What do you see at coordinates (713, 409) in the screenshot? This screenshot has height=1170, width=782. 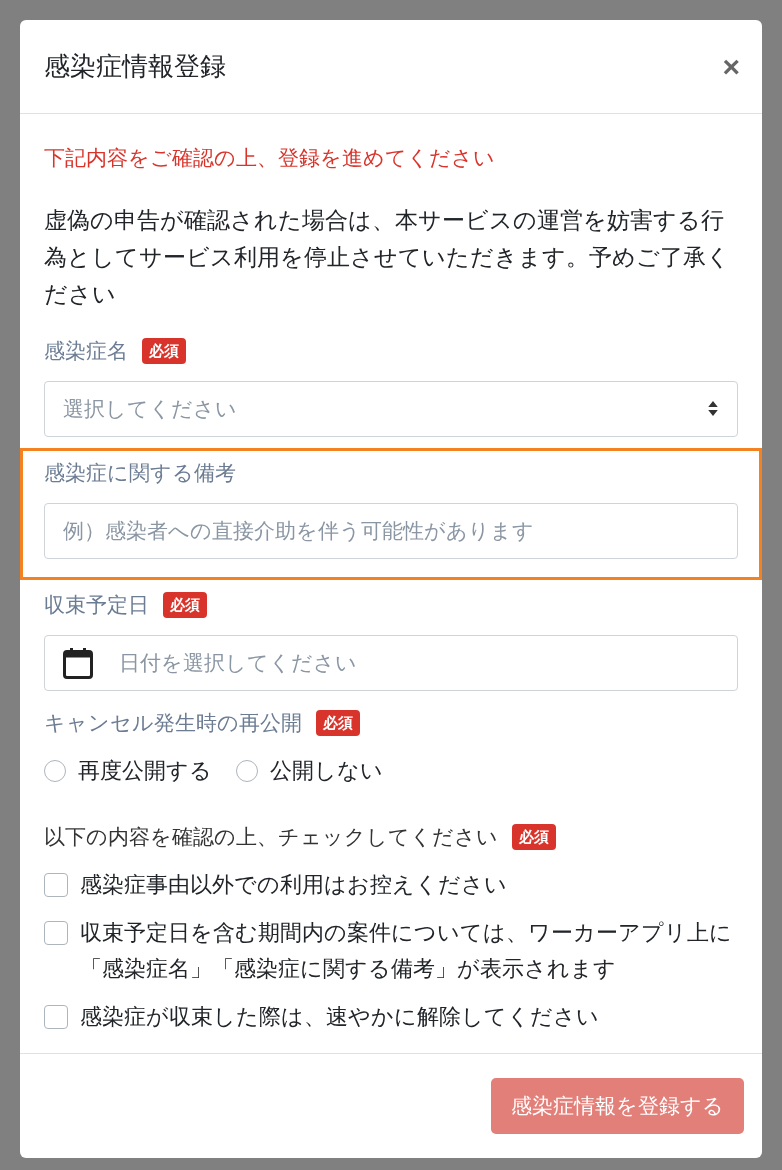 I see `sort-arrows-icon` at bounding box center [713, 409].